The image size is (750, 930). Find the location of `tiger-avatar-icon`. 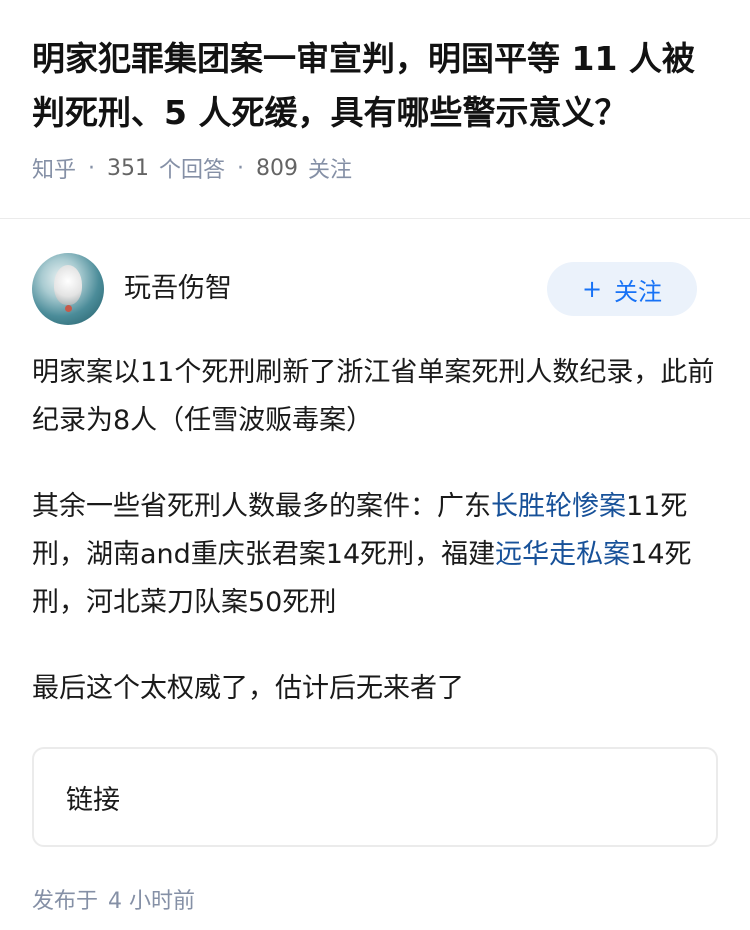

tiger-avatar-icon is located at coordinates (68, 285).